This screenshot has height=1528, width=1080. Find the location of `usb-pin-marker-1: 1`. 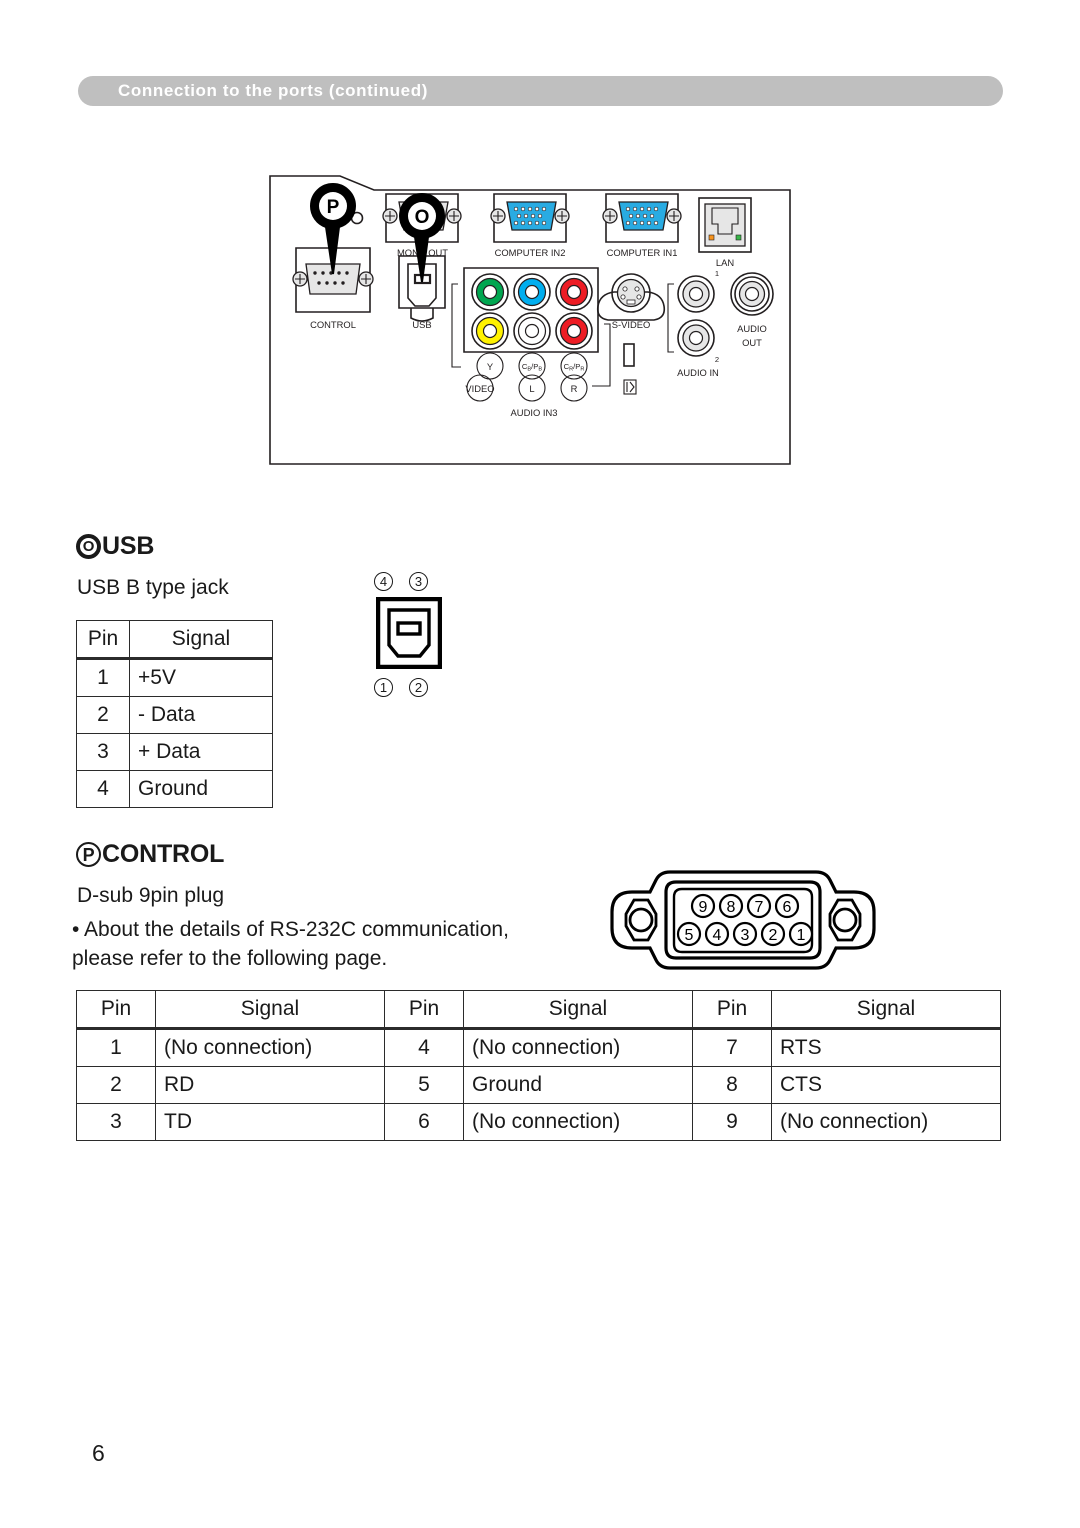

usb-pin-marker-1: 1 is located at coordinates (383, 687).